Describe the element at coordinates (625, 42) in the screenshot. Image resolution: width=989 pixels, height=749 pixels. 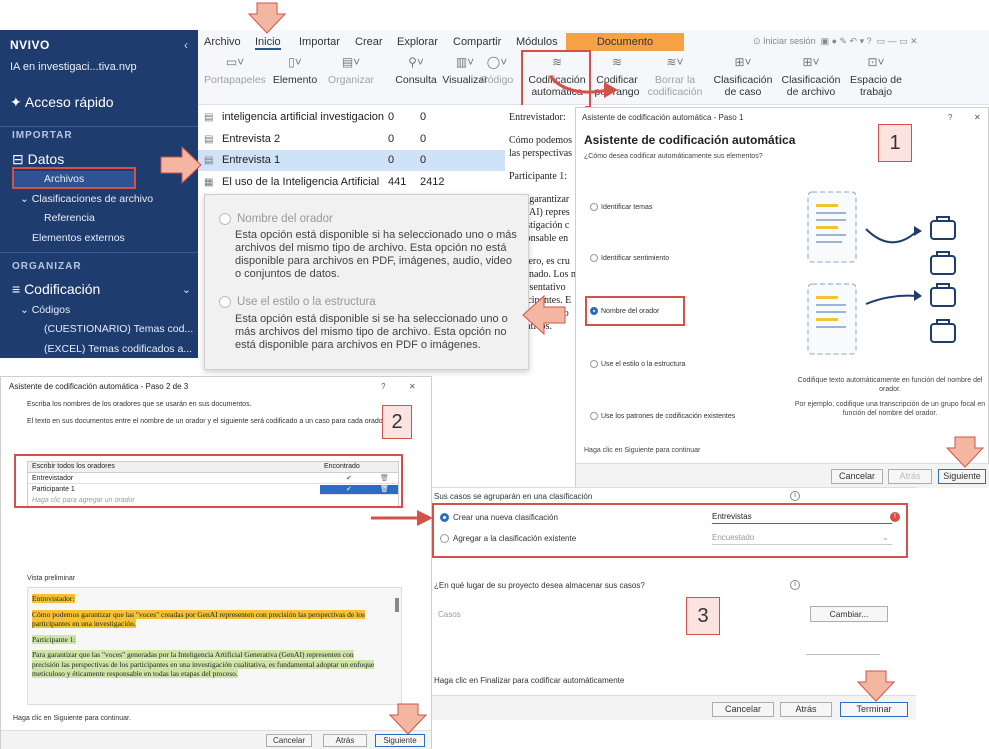
I see `tab-documento: Documento` at that location.